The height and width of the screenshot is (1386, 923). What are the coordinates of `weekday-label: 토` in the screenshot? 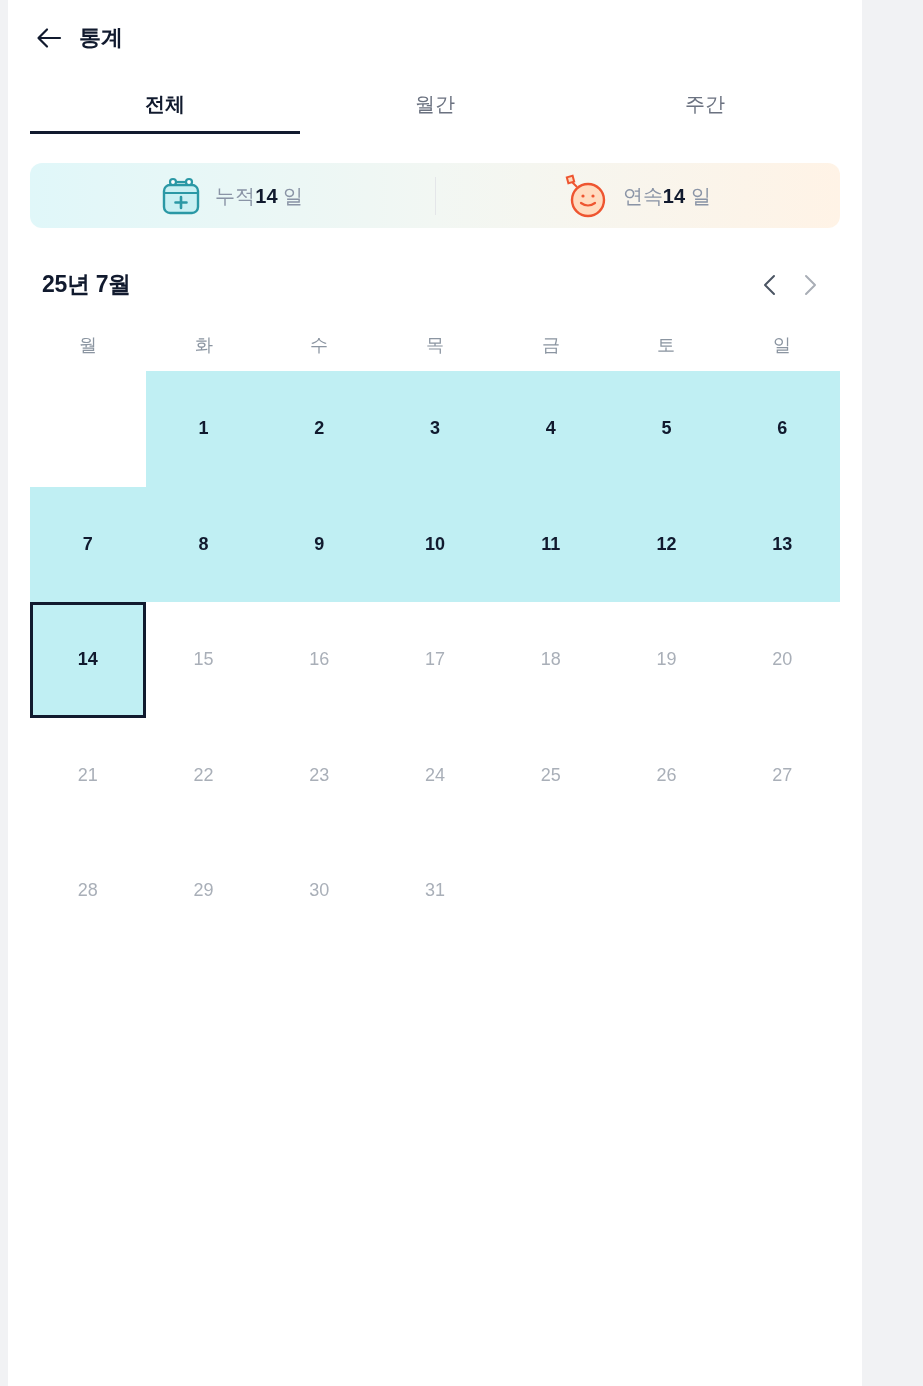 It's located at (666, 345).